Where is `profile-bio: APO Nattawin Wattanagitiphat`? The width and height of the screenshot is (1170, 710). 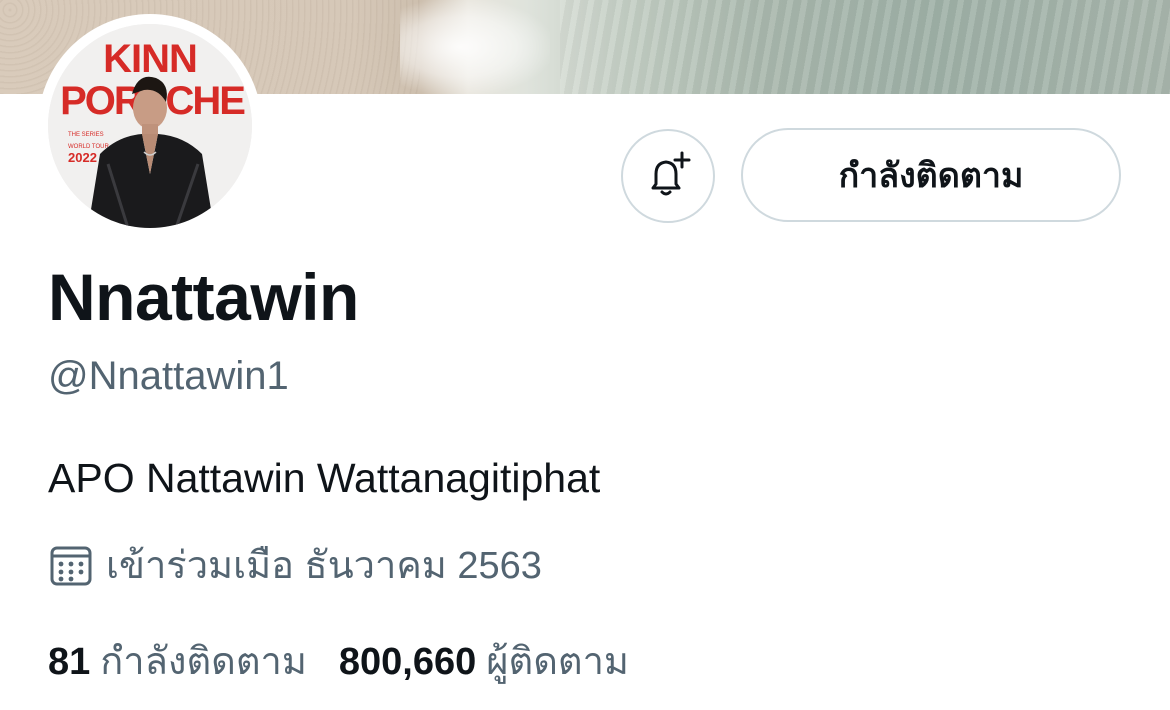
profile-bio: APO Nattawin Wattanagitiphat is located at coordinates (324, 478).